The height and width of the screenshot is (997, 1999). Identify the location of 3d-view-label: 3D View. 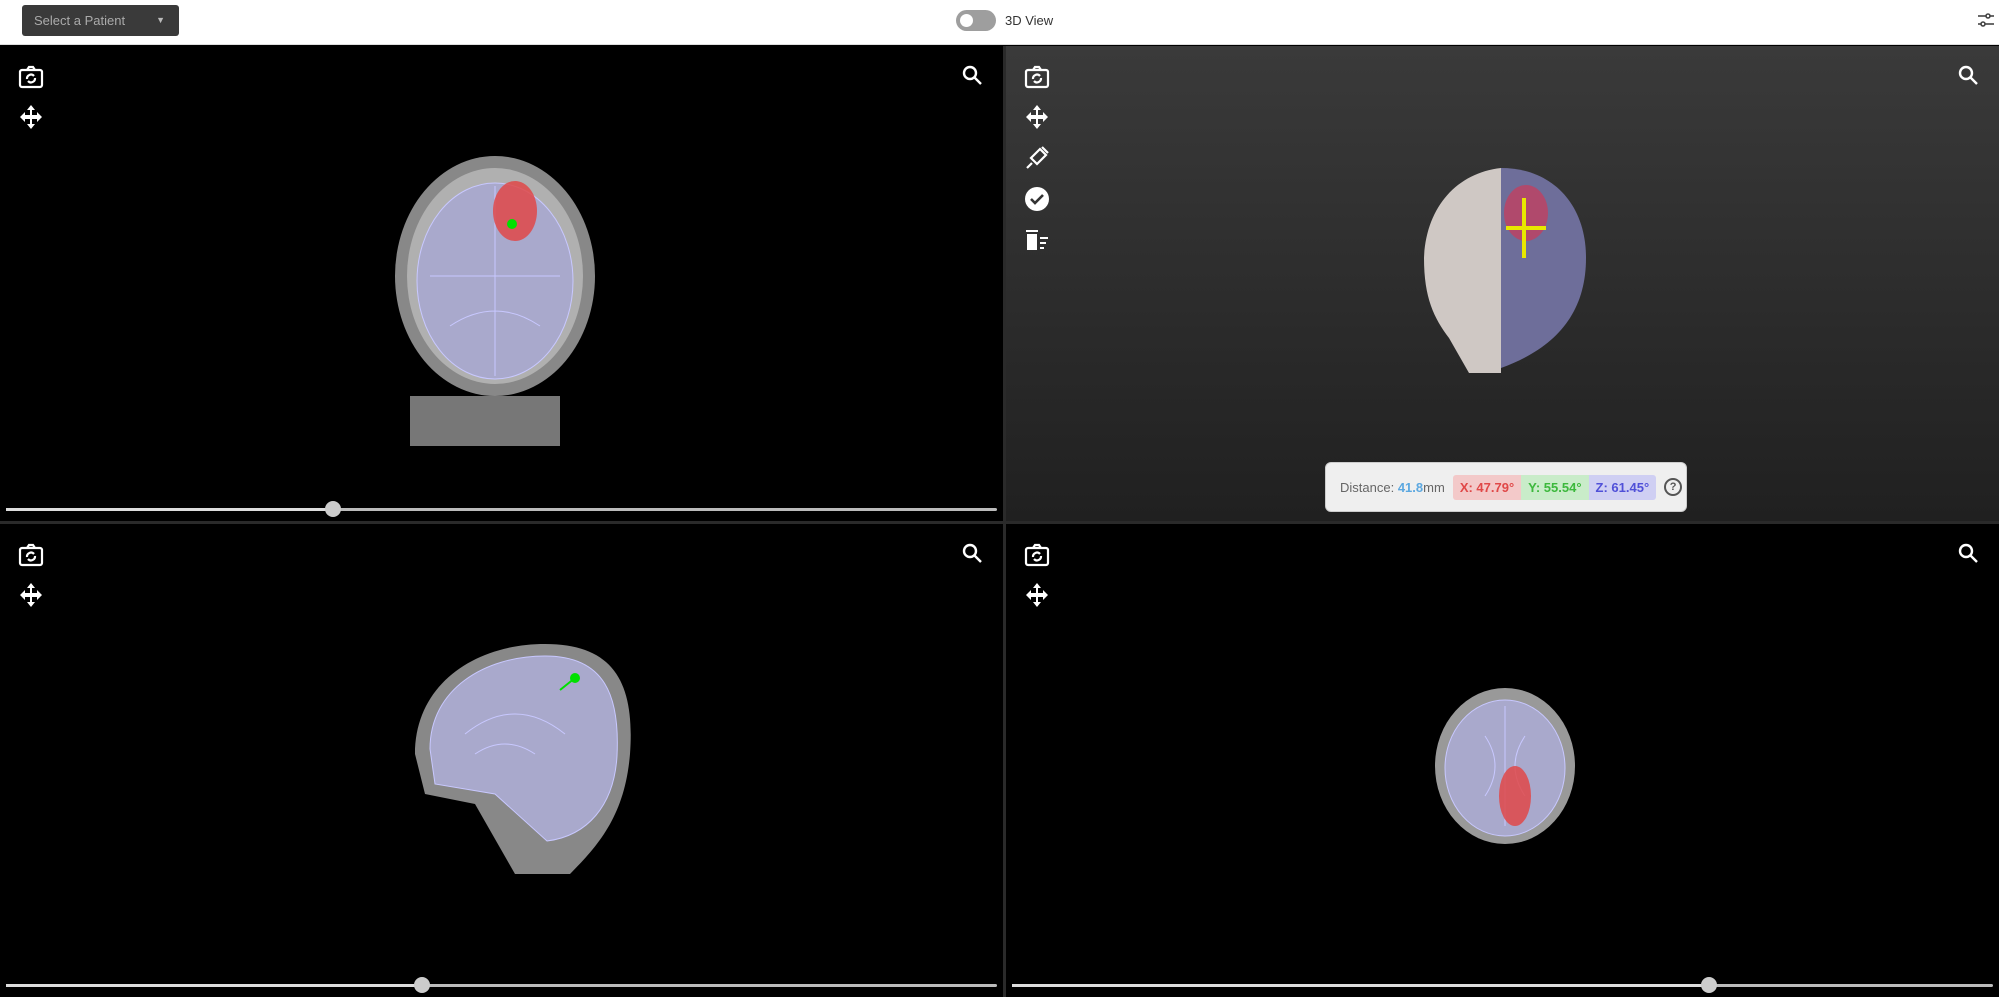
(1029, 20).